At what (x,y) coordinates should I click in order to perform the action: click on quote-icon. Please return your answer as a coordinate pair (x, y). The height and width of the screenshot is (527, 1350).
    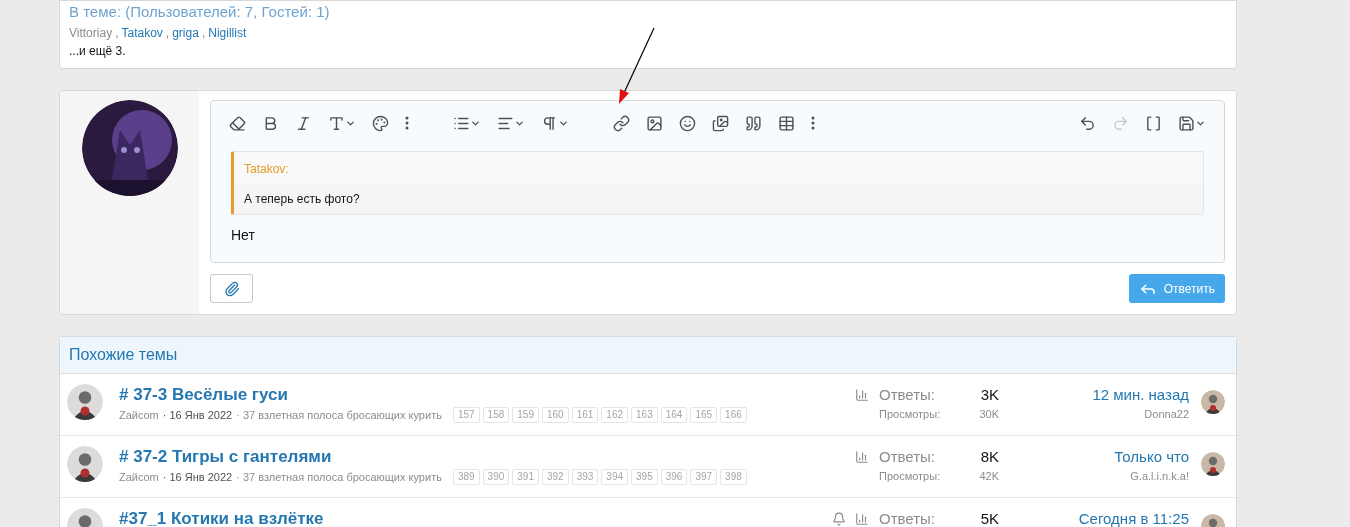
    Looking at the image, I should click on (753, 123).